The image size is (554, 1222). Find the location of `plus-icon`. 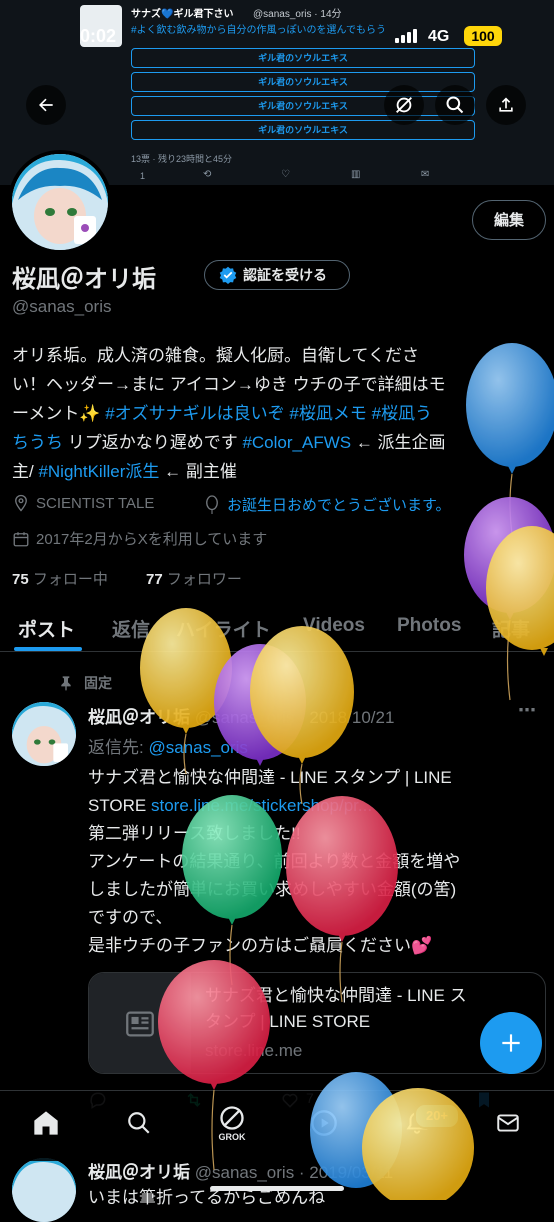

plus-icon is located at coordinates (511, 1043).